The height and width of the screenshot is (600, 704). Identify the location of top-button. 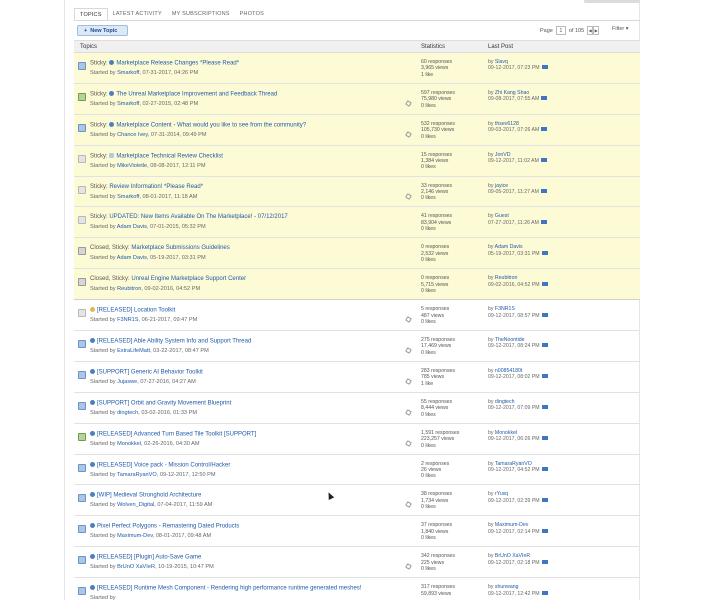
(612, 1).